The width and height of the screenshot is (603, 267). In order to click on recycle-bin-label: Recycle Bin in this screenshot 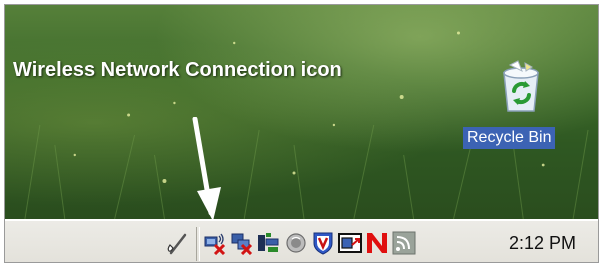, I will do `click(509, 138)`.